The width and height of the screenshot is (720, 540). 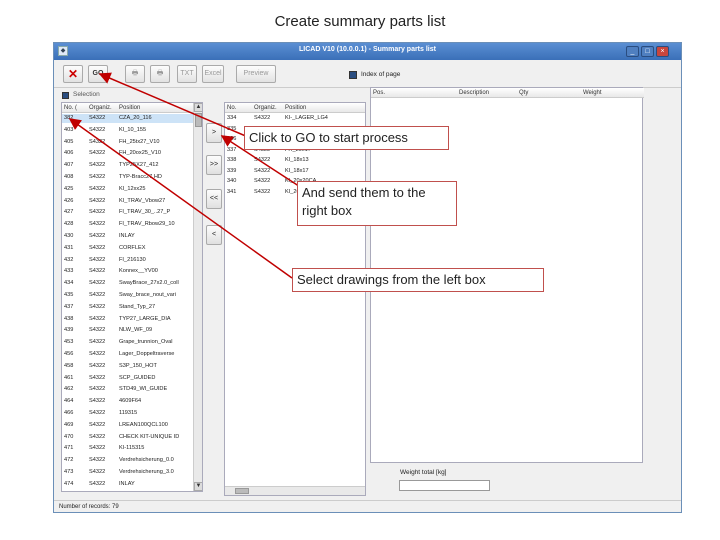 I want to click on center-header-position: Position, so click(x=324, y=108).